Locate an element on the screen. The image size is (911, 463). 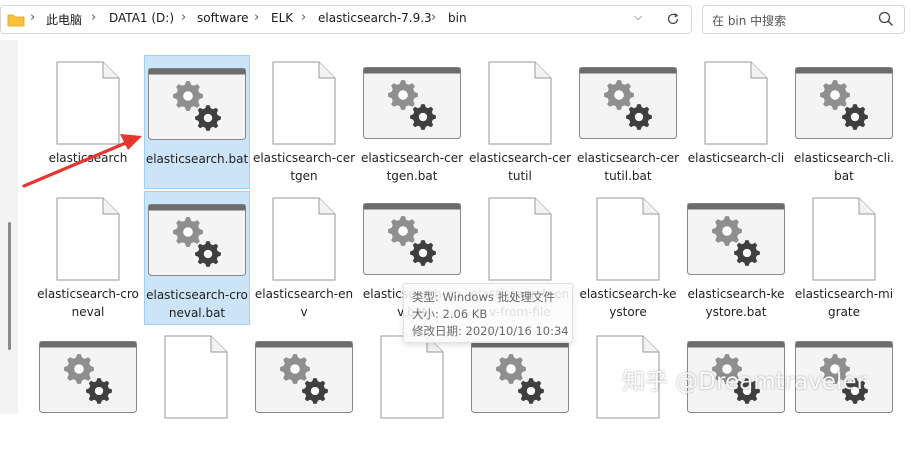
tooltip-size: 大小: 2.06 KB is located at coordinates (450, 314).